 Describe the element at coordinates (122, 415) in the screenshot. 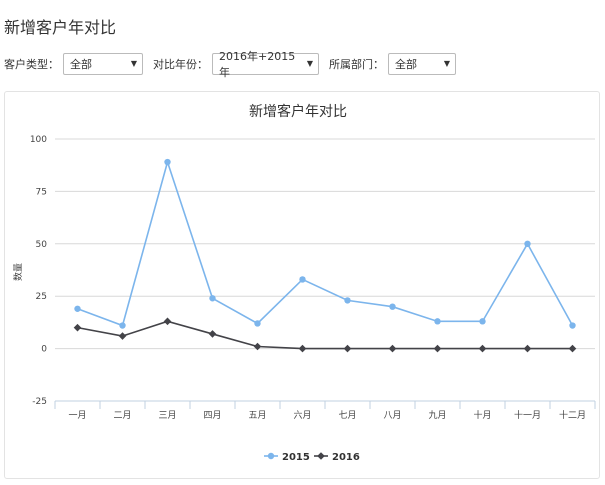

I see `x-tick-label: 二月` at that location.